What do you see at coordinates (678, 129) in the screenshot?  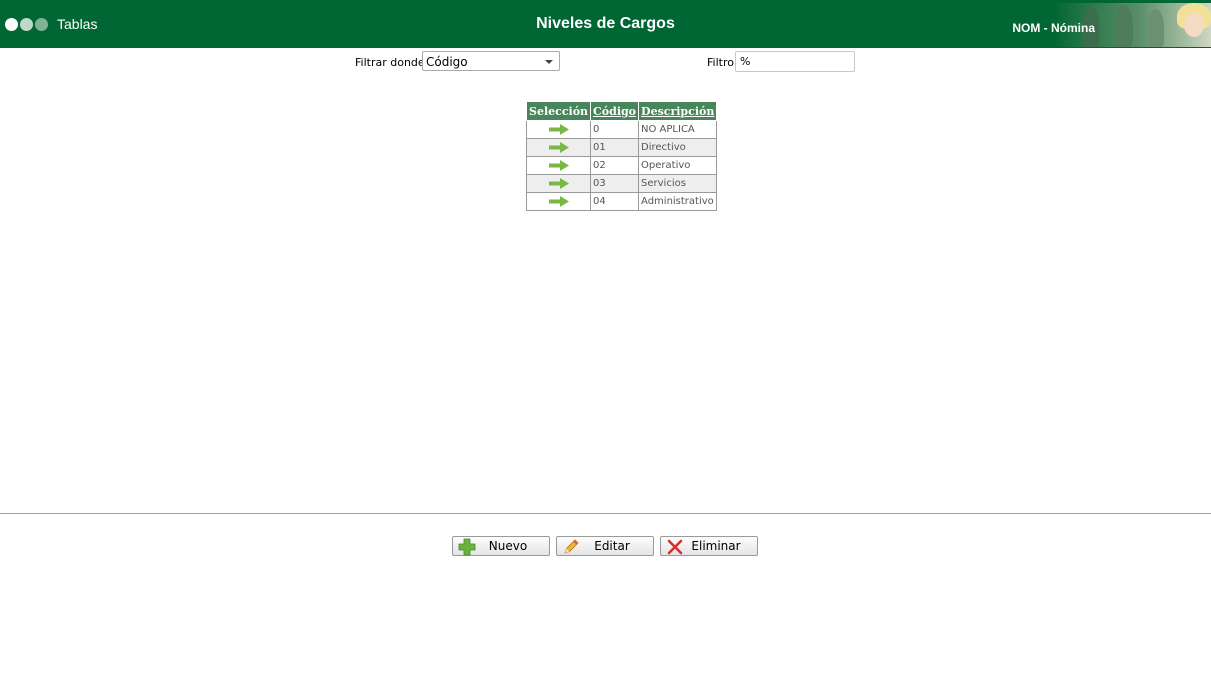 I see `description-cell: NO APLICA` at bounding box center [678, 129].